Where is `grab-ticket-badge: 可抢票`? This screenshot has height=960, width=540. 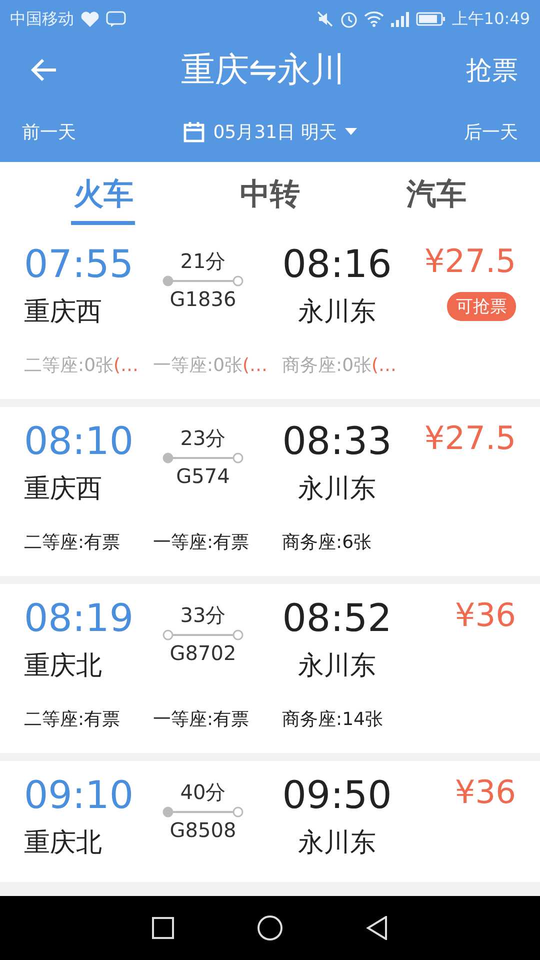 grab-ticket-badge: 可抢票 is located at coordinates (481, 306).